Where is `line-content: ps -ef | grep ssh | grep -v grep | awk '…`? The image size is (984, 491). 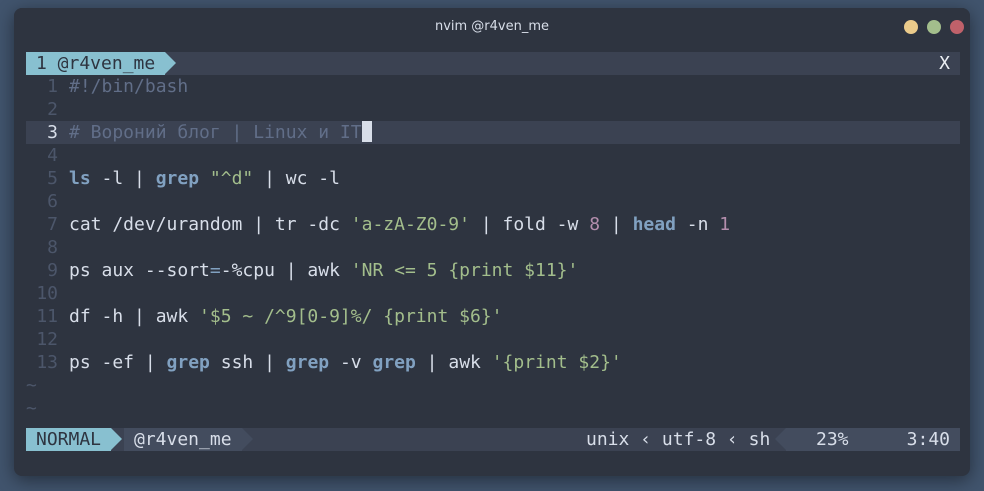 line-content: ps -ef | grep ssh | grep -v grep | awk '… is located at coordinates (345, 362).